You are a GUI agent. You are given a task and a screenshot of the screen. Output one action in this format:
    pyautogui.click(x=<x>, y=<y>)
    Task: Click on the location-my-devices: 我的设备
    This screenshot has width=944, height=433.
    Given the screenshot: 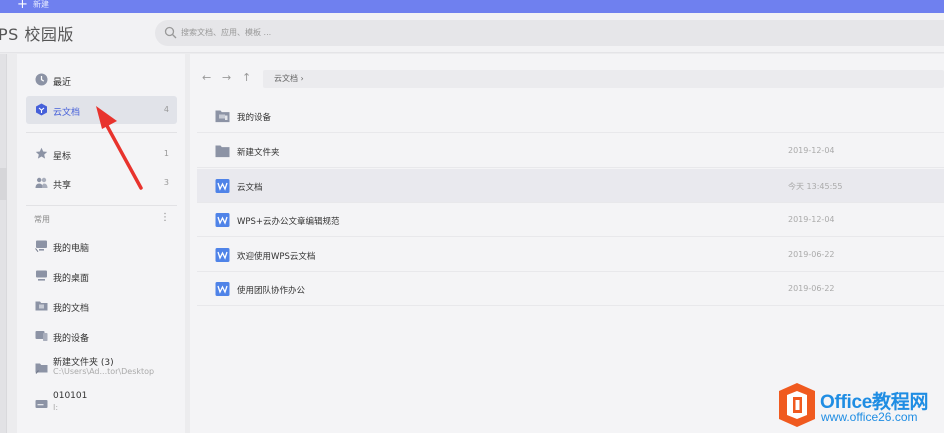 What is the action you would take?
    pyautogui.click(x=101, y=336)
    